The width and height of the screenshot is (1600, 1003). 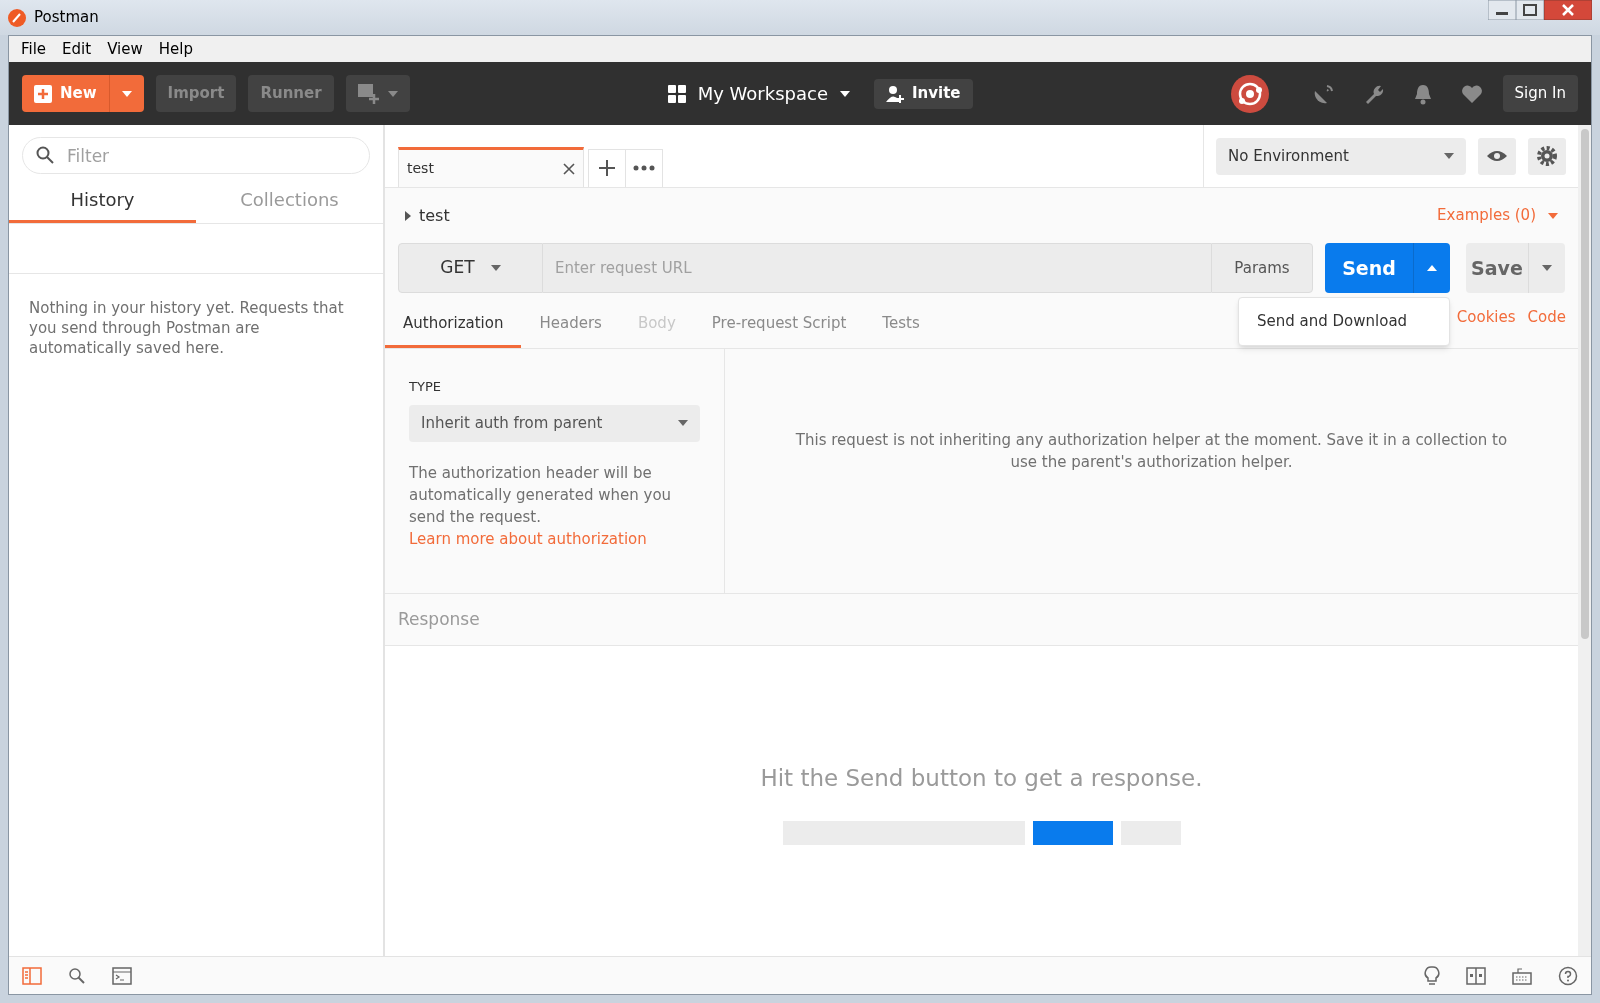 What do you see at coordinates (1323, 93) in the screenshot?
I see `satellite-dish-icon` at bounding box center [1323, 93].